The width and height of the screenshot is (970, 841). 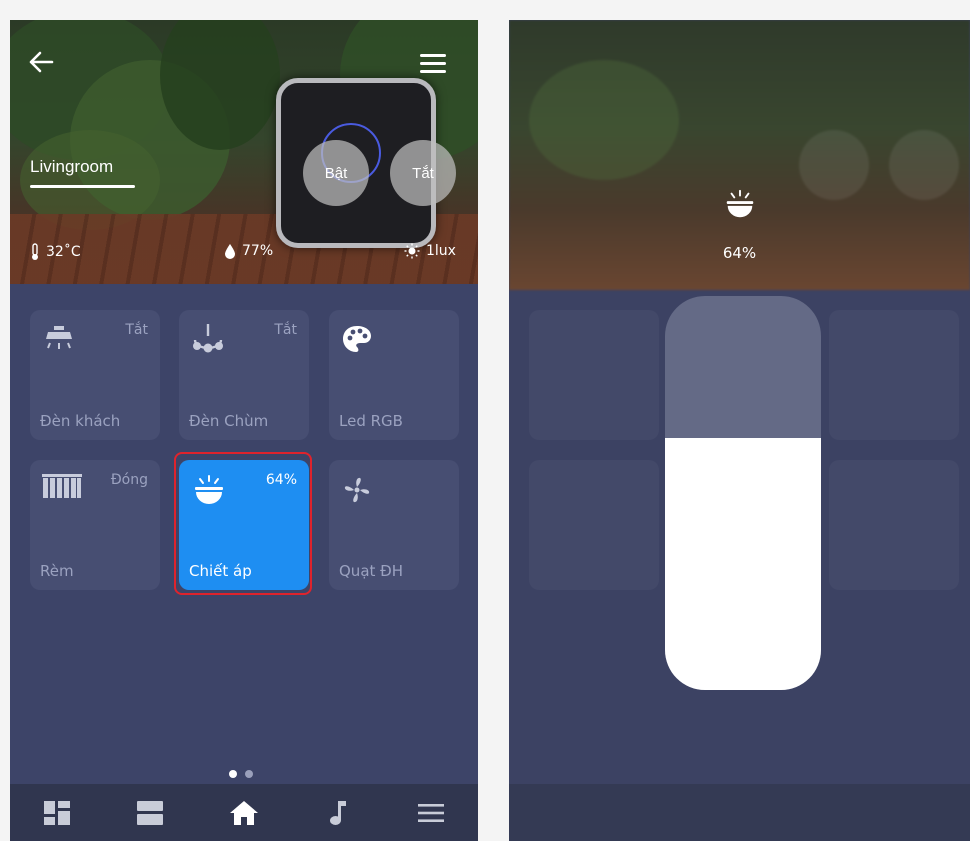 I want to click on dashboard-icon, so click(x=56, y=812).